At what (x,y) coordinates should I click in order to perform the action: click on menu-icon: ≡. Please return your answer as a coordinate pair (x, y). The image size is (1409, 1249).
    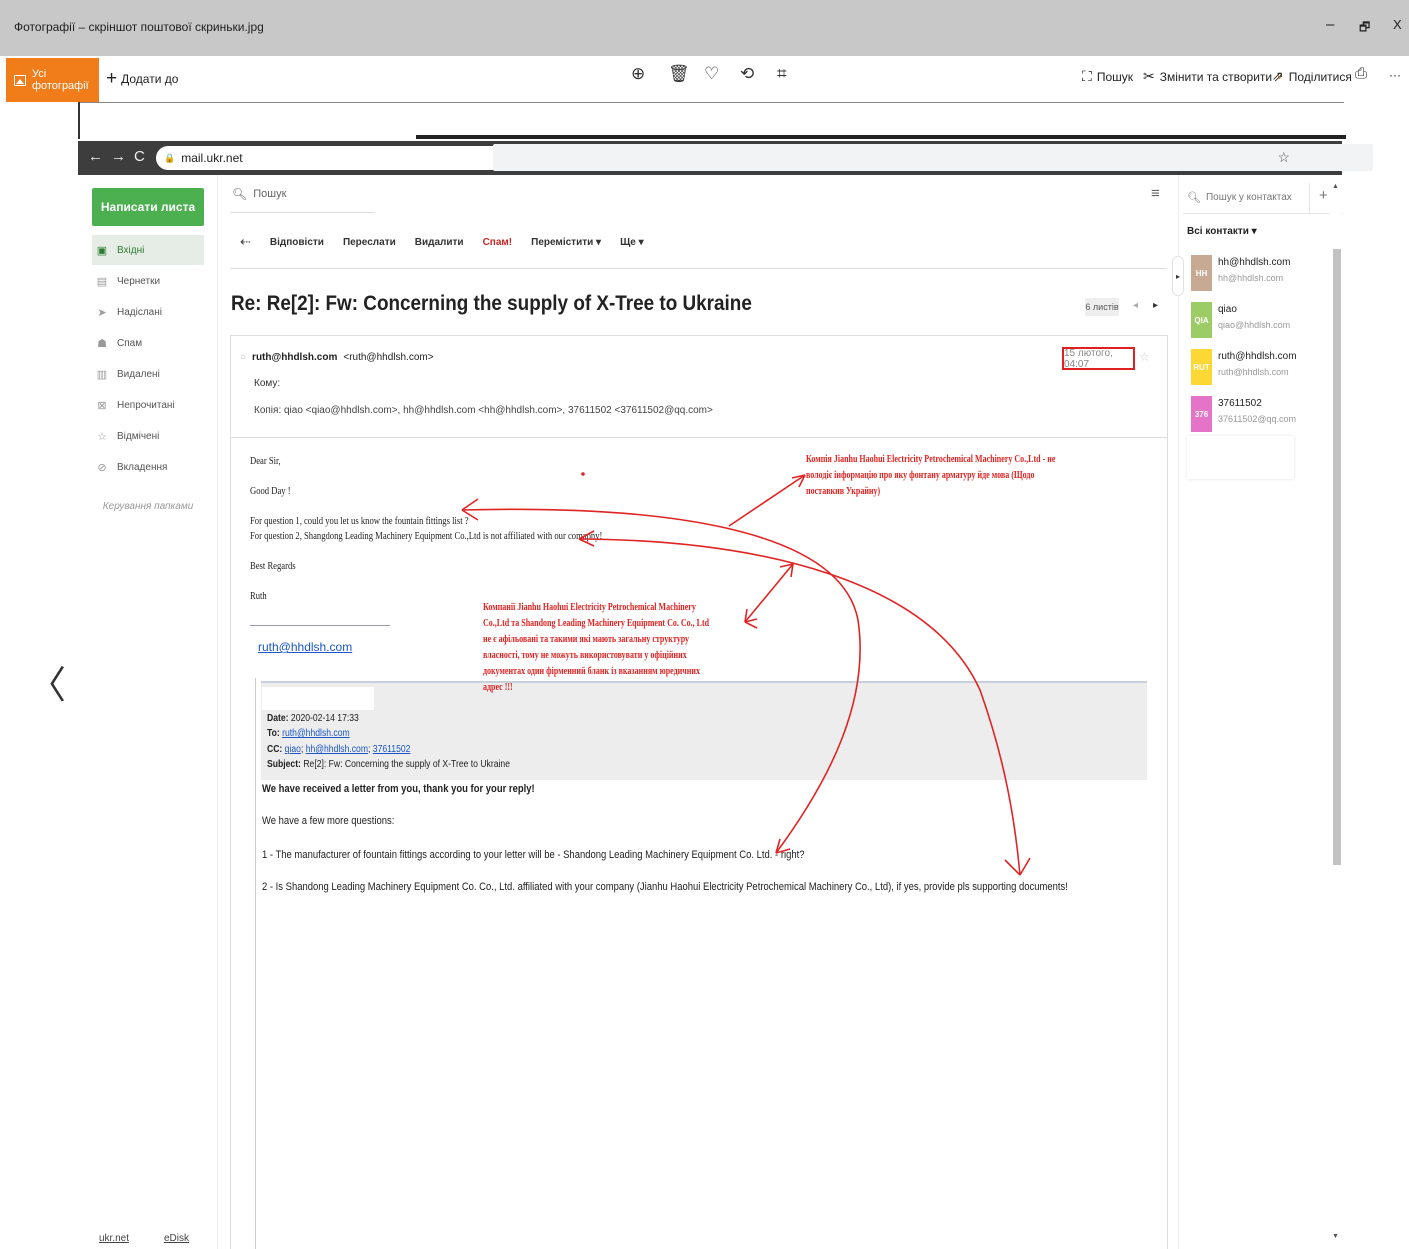
    Looking at the image, I should click on (1155, 193).